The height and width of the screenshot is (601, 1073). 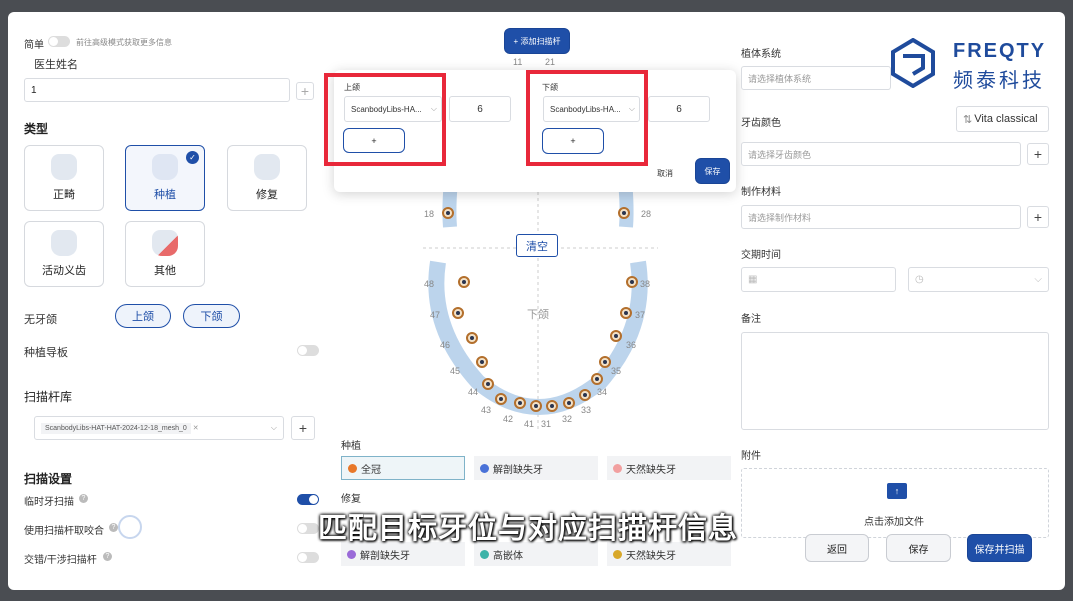 I want to click on brand-en: FREQTY, so click(x=1000, y=51).